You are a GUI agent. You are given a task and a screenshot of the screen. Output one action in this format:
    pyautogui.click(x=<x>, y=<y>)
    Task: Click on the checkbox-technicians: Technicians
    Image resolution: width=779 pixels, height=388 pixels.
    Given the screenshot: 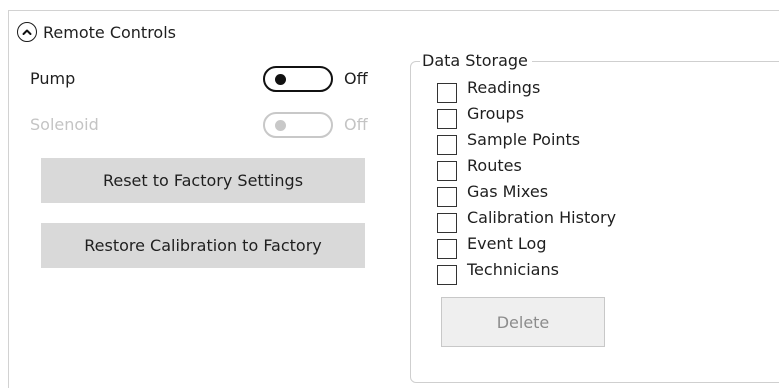 What is the action you would take?
    pyautogui.click(x=597, y=273)
    